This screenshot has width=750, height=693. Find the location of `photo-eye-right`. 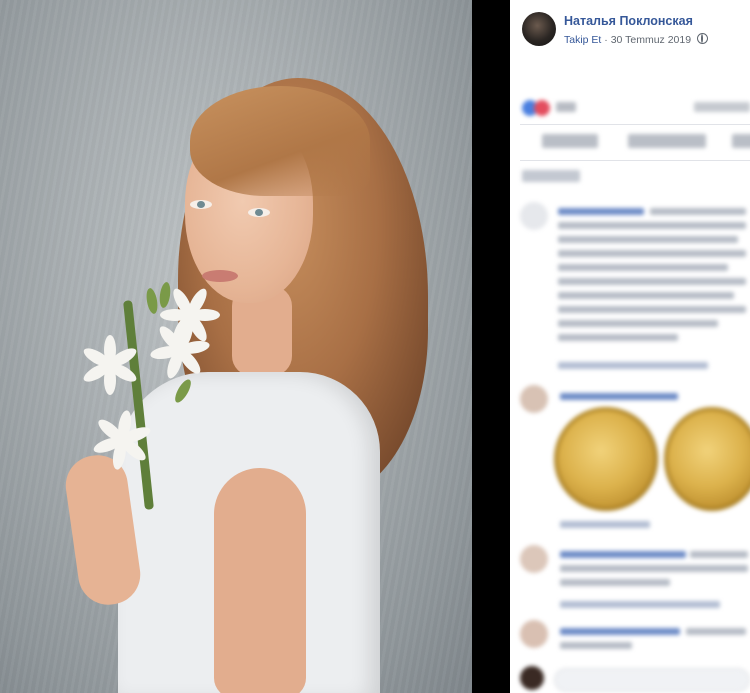

photo-eye-right is located at coordinates (259, 212).